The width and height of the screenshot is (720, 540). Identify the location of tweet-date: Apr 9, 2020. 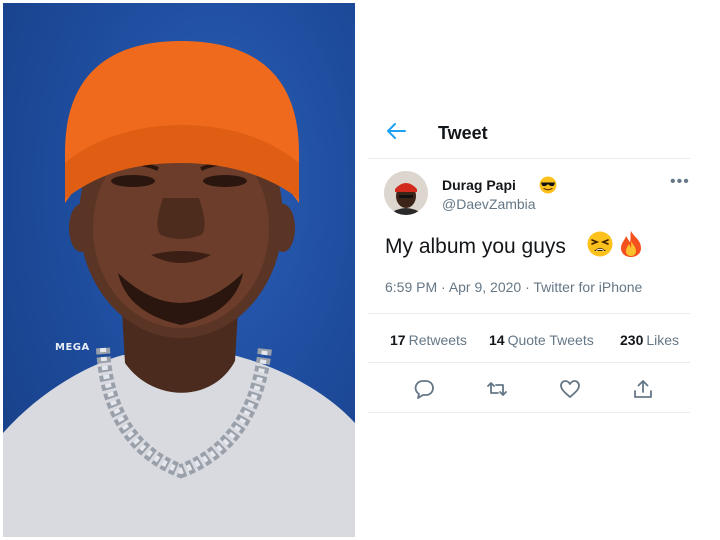
(485, 287).